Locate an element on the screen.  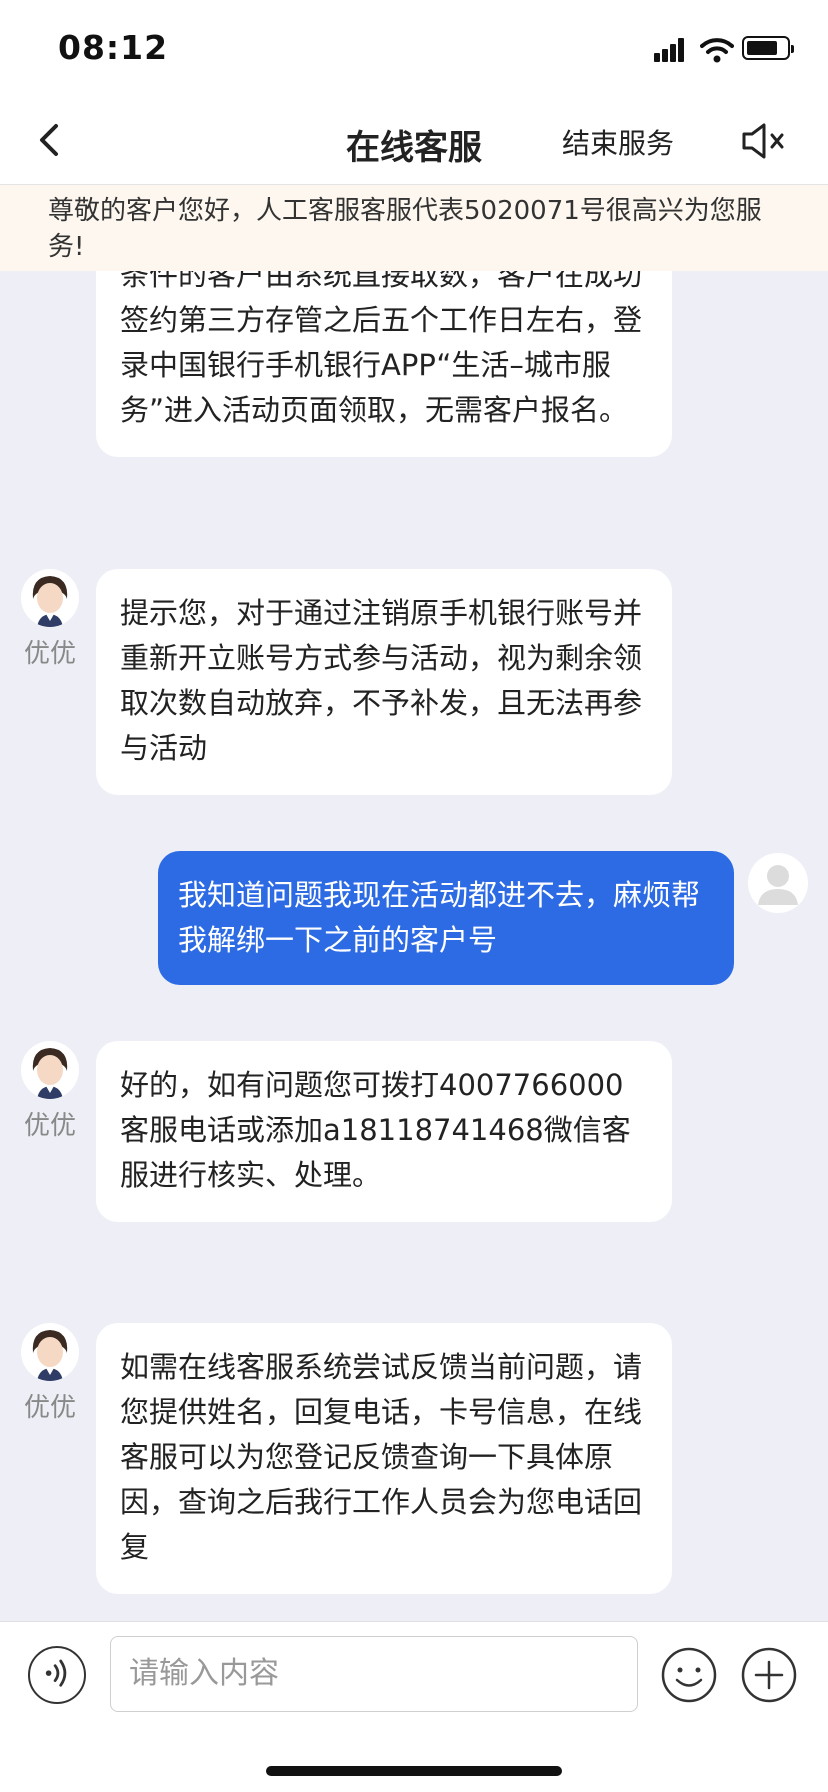
voice-icon is located at coordinates (57, 1675).